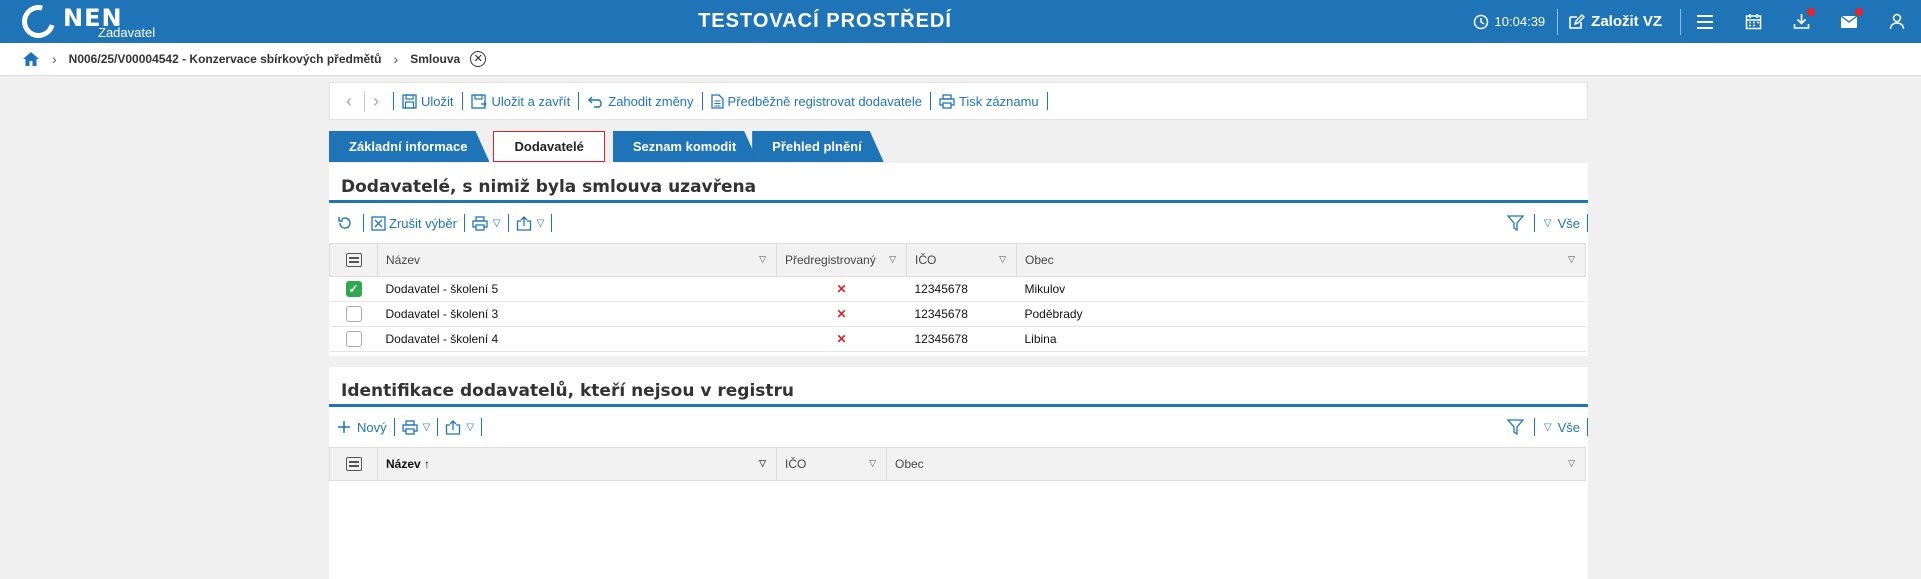 The height and width of the screenshot is (579, 1921). Describe the element at coordinates (998, 101) in the screenshot. I see `print-label: Tisk záznamu` at that location.